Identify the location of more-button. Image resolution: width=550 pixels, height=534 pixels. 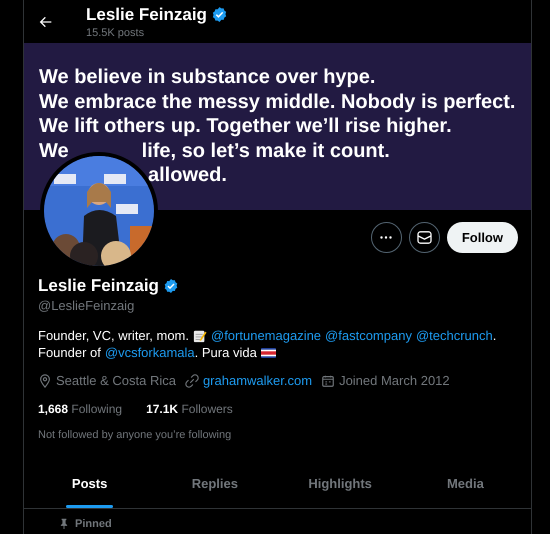
(386, 237).